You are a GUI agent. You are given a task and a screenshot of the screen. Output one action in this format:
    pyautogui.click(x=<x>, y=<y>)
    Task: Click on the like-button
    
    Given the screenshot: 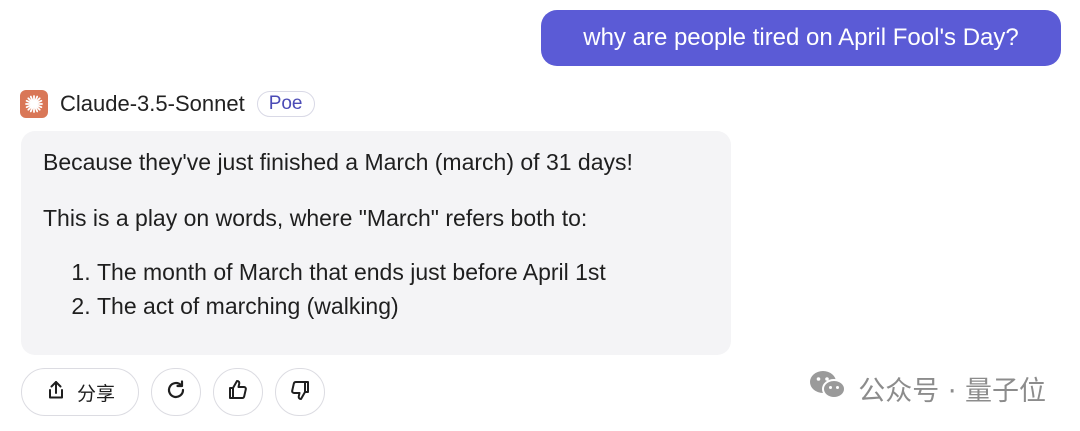 What is the action you would take?
    pyautogui.click(x=238, y=392)
    